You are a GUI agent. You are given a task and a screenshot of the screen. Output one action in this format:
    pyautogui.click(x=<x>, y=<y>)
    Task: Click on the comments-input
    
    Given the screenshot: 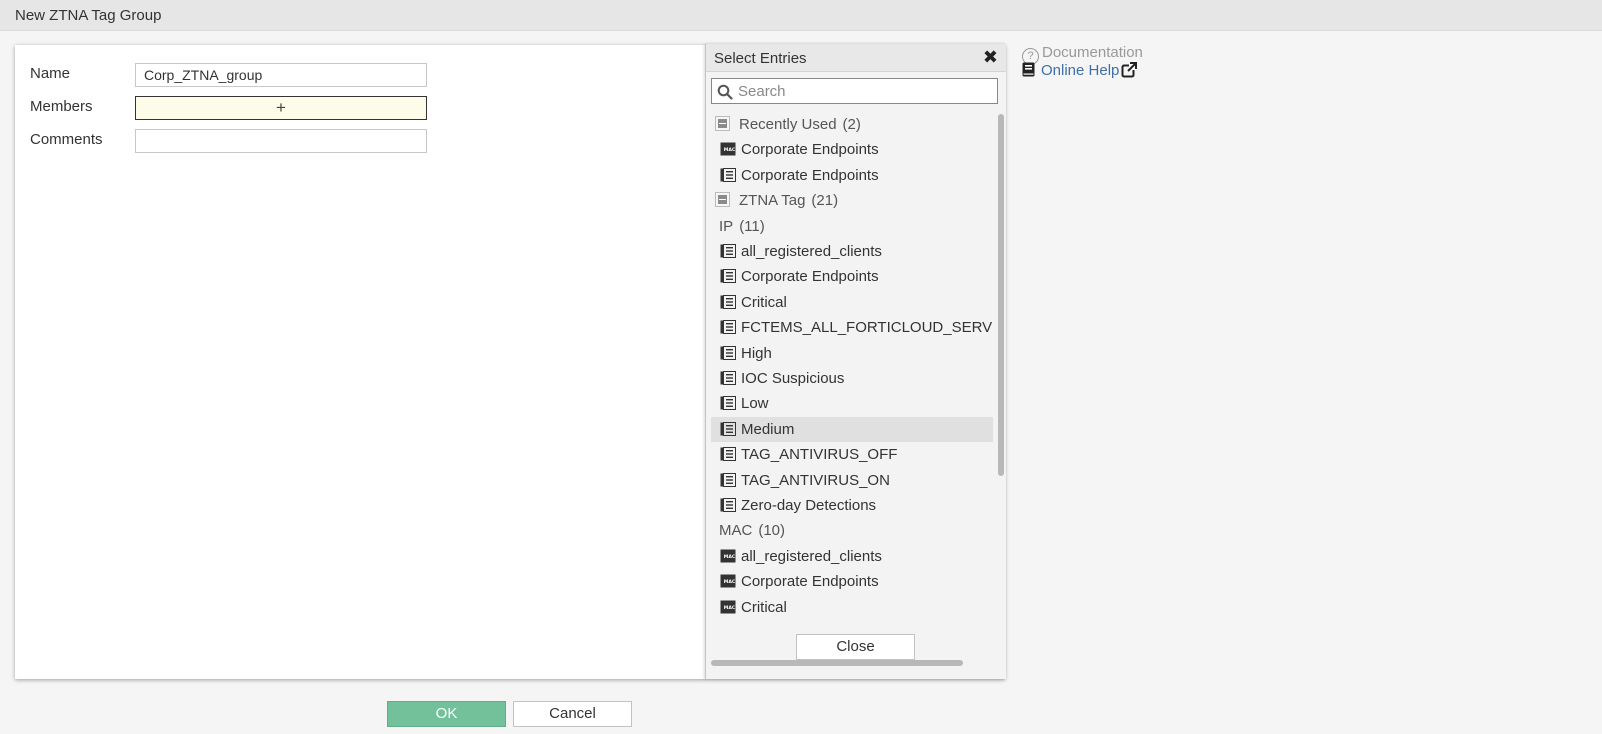 What is the action you would take?
    pyautogui.click(x=281, y=141)
    